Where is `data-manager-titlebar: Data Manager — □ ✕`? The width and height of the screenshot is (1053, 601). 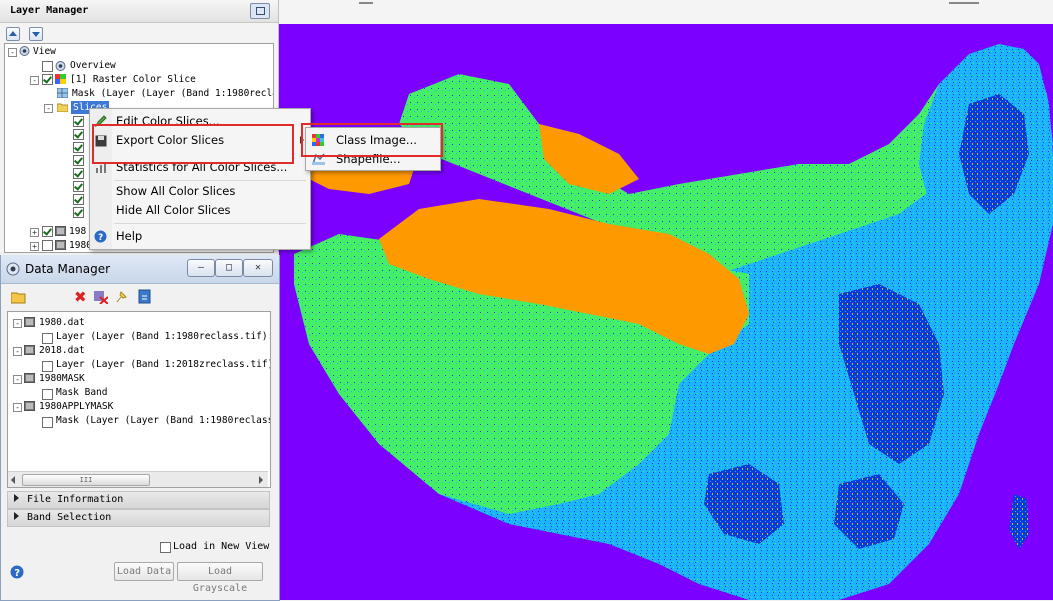 data-manager-titlebar: Data Manager — □ ✕ is located at coordinates (140, 269).